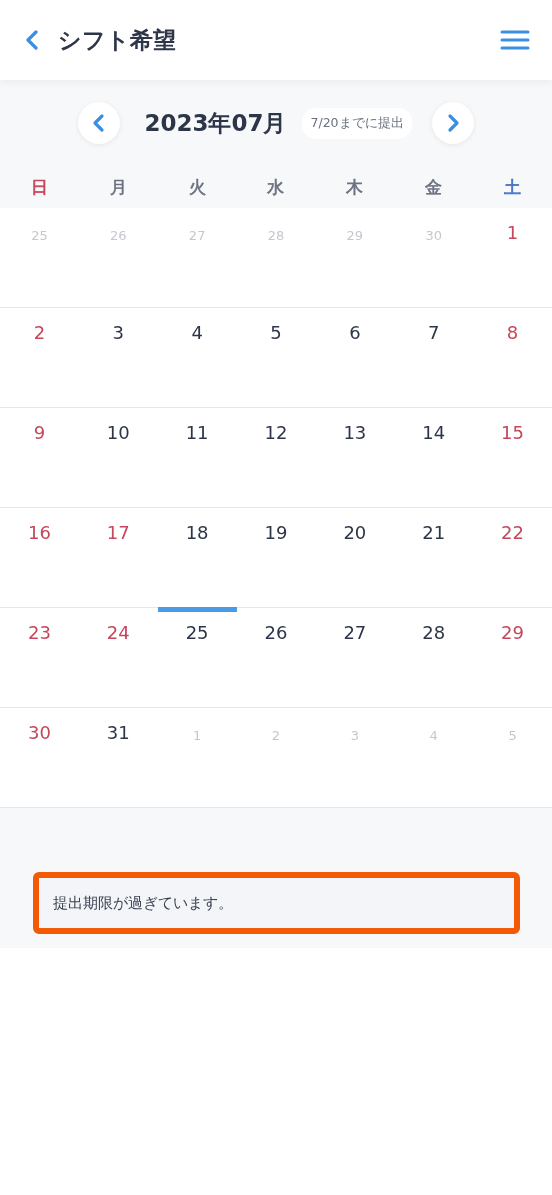  What do you see at coordinates (355, 657) in the screenshot?
I see `day-cell: 27` at bounding box center [355, 657].